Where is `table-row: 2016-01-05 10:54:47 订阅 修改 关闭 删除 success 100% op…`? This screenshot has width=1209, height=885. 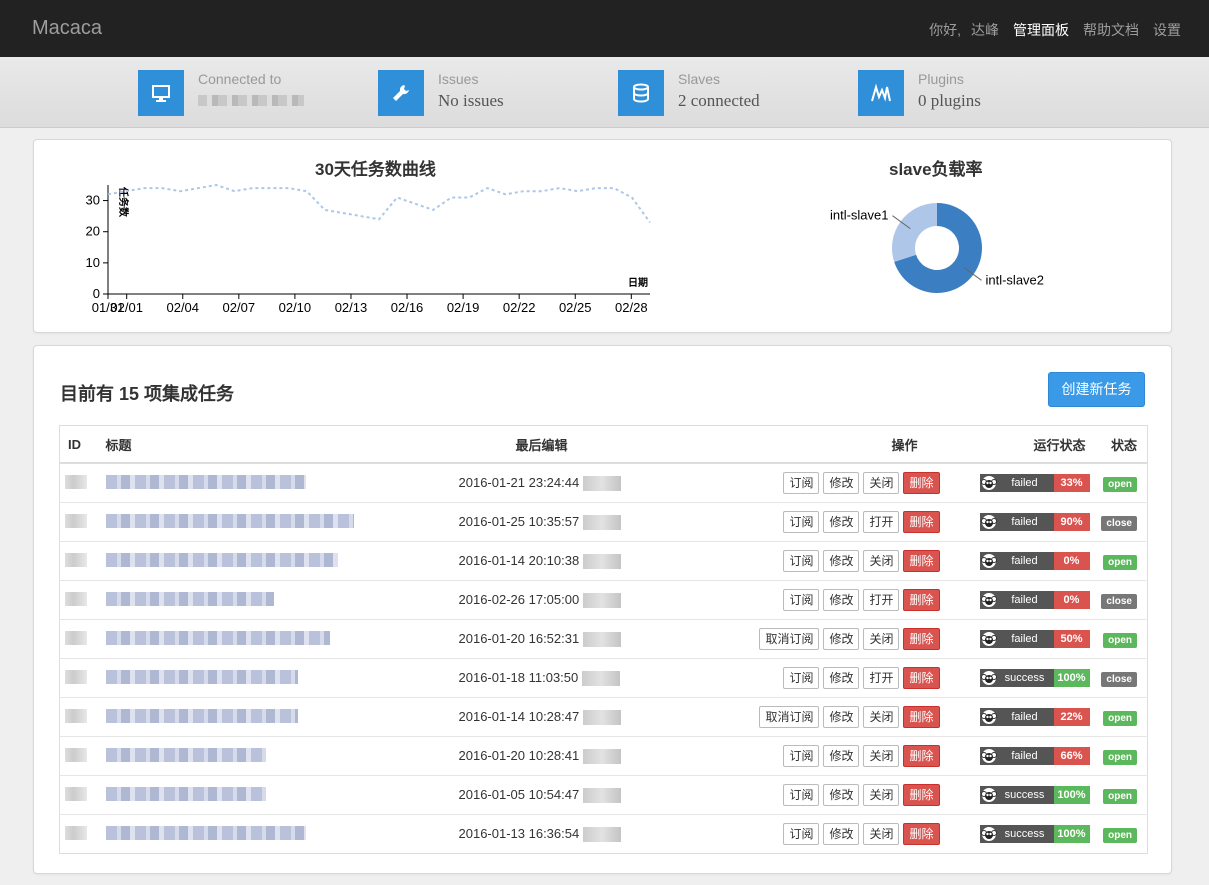 table-row: 2016-01-05 10:54:47 订阅 修改 关闭 删除 success 100% op… is located at coordinates (603, 795).